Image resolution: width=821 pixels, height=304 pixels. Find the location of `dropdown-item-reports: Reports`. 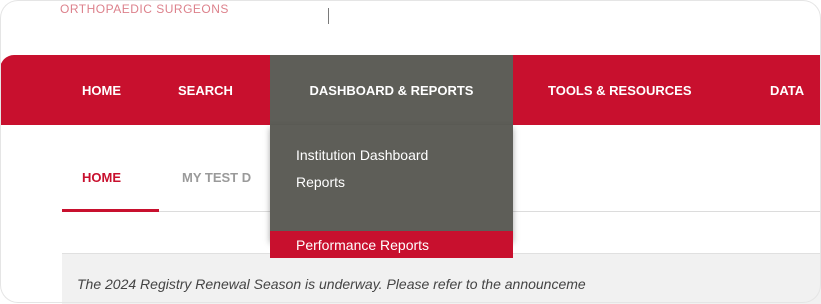

dropdown-item-reports: Reports is located at coordinates (391, 182).